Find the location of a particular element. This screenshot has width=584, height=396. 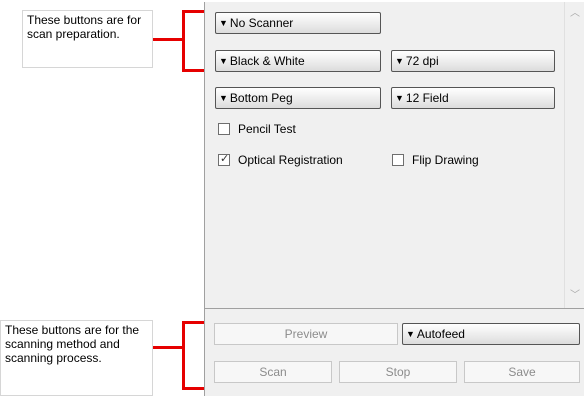

flip-drawing-box is located at coordinates (398, 160).